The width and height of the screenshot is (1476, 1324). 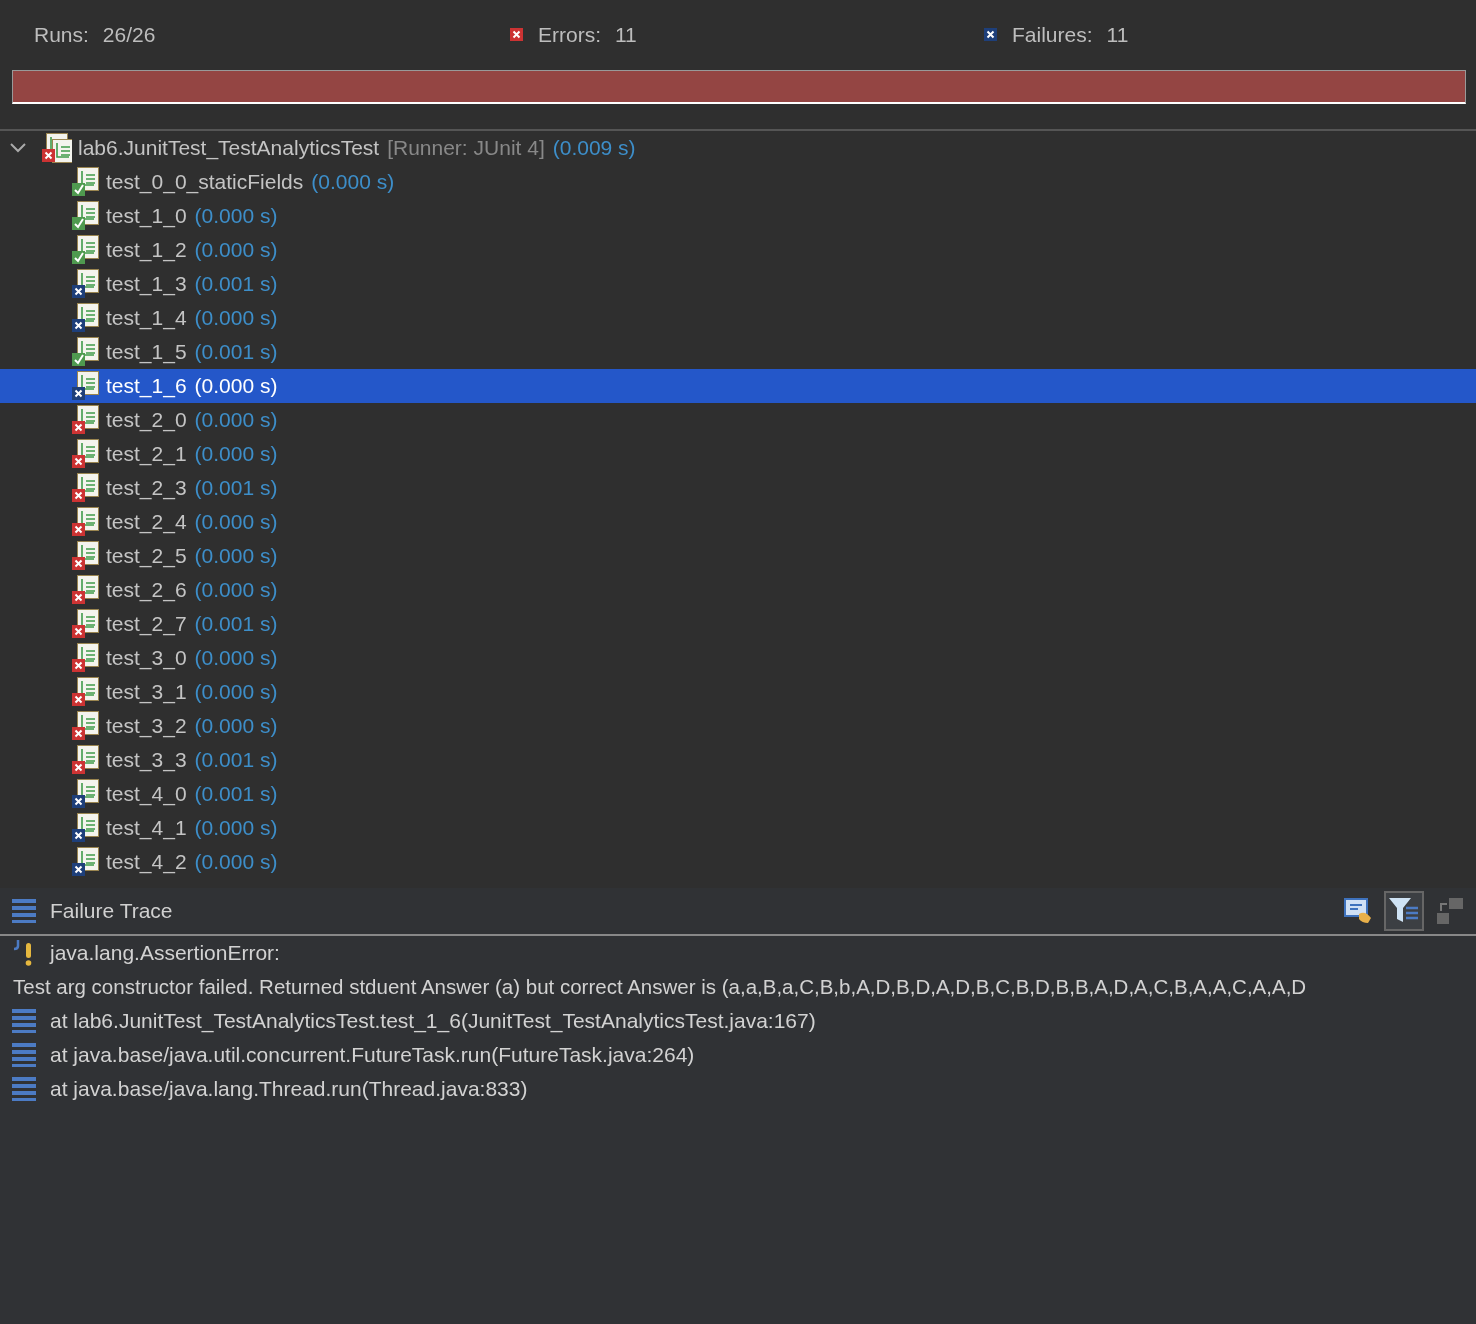 What do you see at coordinates (146, 284) in the screenshot?
I see `test-name: test_1_3` at bounding box center [146, 284].